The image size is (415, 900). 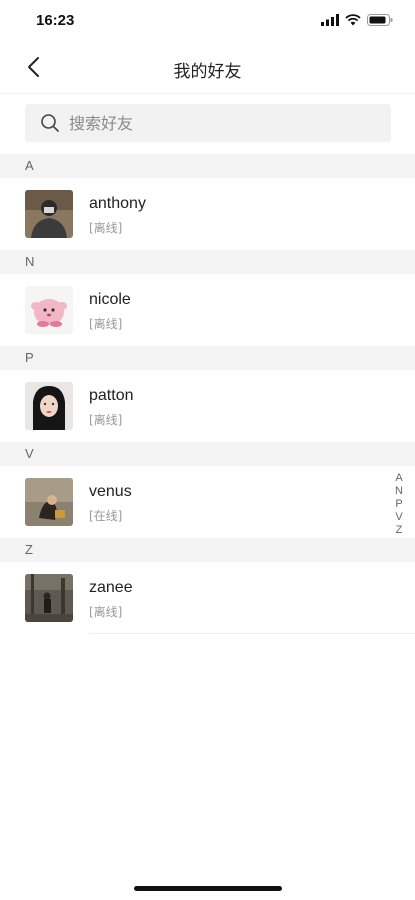 I want to click on section-header-a: A, so click(x=207, y=166).